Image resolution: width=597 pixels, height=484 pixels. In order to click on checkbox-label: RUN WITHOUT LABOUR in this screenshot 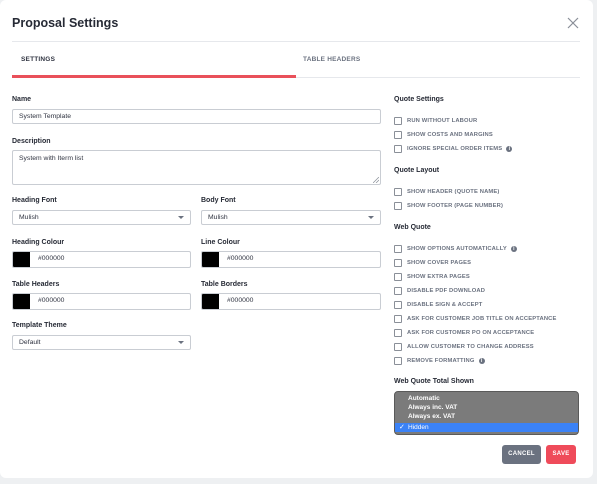, I will do `click(442, 120)`.